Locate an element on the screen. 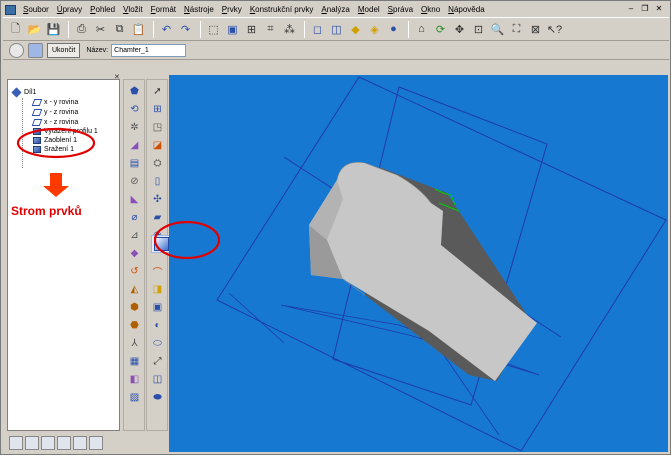 Image resolution: width=671 pixels, height=456 pixels. menu-nastroje: Nástroje is located at coordinates (199, 9).